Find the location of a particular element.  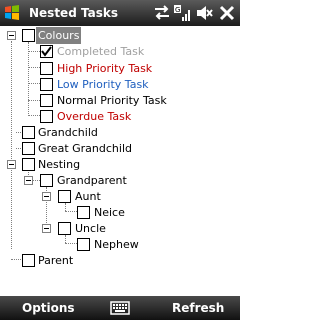

collapse-toggle-colours is located at coordinates (11, 35).